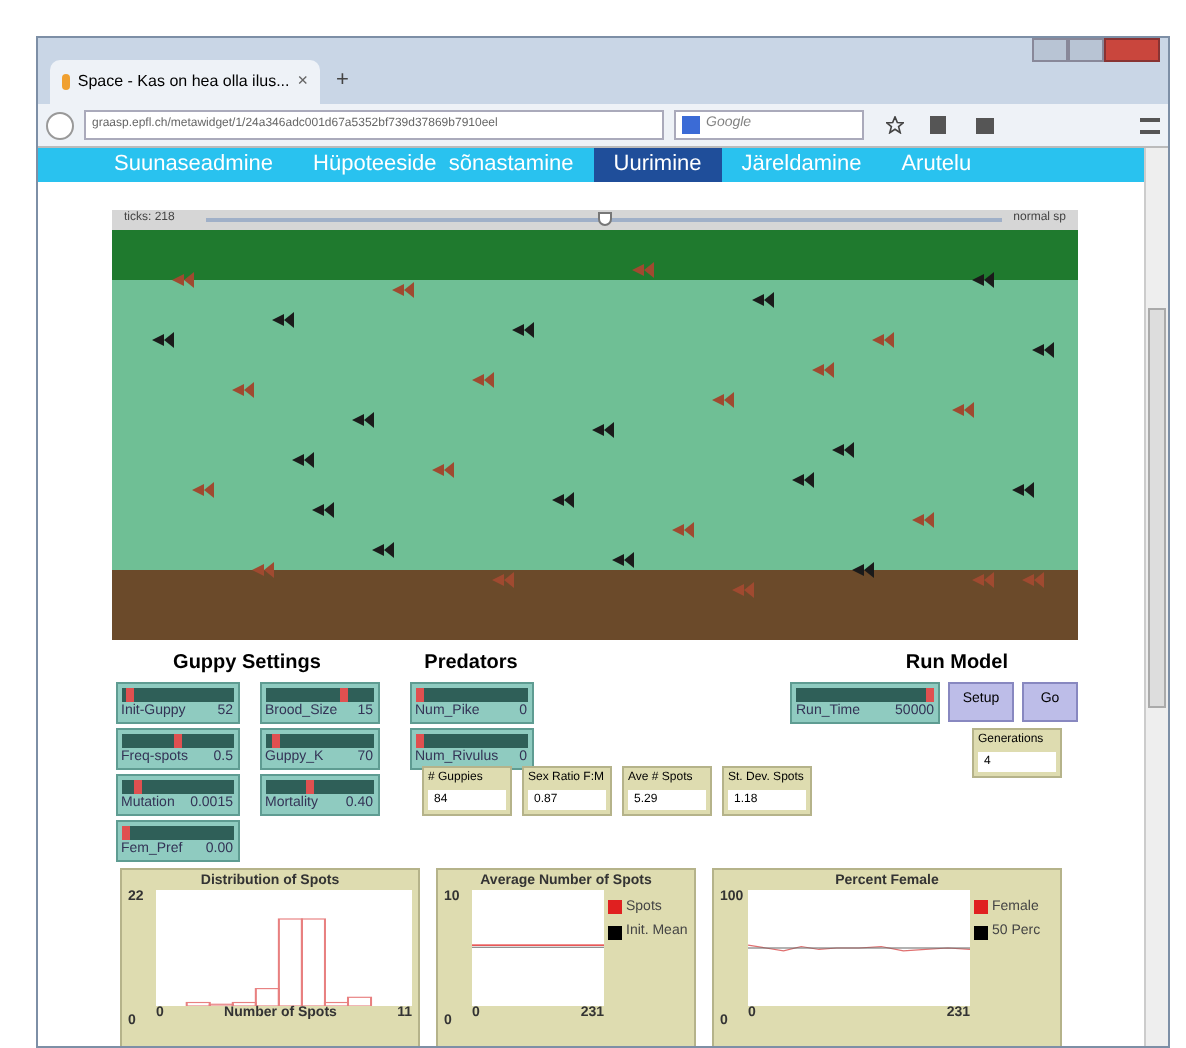 This screenshot has width=1186, height=1048. What do you see at coordinates (691, 125) in the screenshot?
I see `search-engine-icon` at bounding box center [691, 125].